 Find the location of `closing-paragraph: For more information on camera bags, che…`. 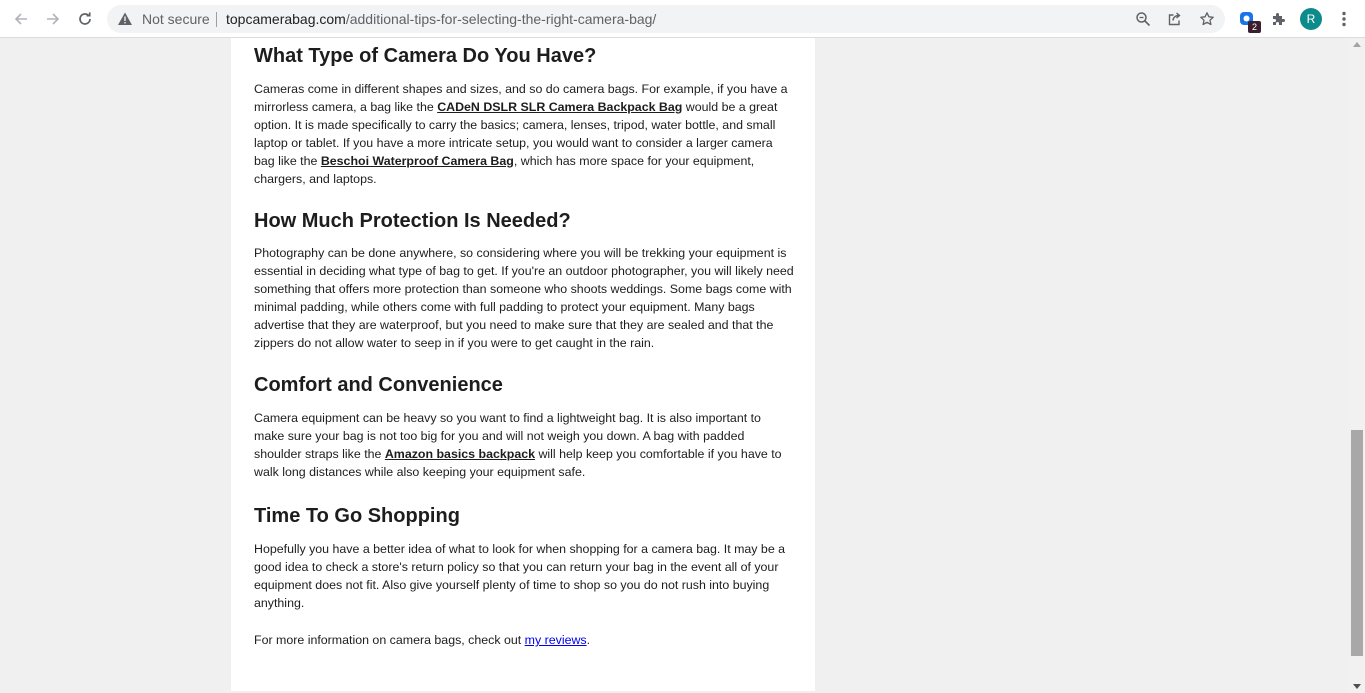

closing-paragraph: For more information on camera bags, che… is located at coordinates (524, 640).